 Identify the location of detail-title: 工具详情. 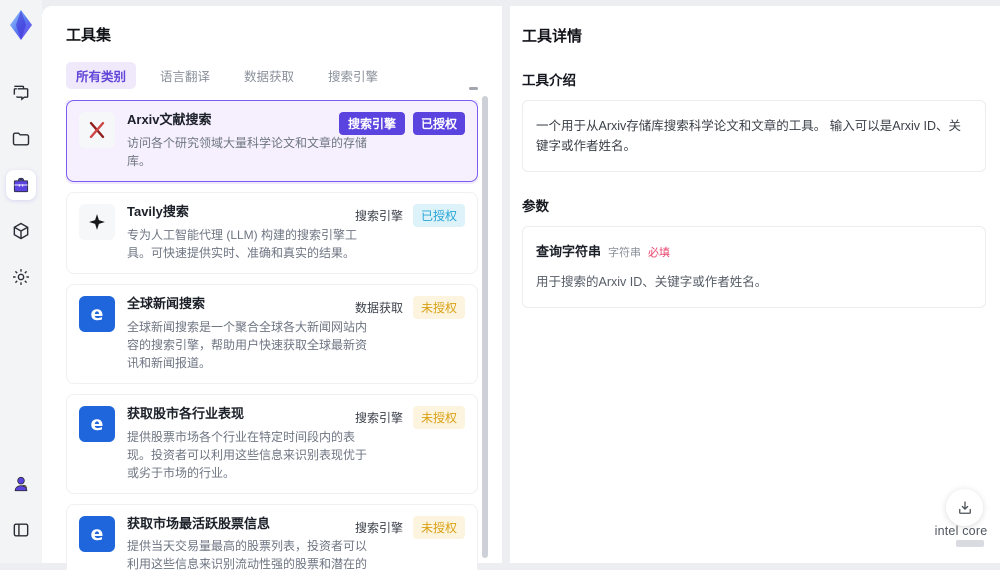
(552, 36).